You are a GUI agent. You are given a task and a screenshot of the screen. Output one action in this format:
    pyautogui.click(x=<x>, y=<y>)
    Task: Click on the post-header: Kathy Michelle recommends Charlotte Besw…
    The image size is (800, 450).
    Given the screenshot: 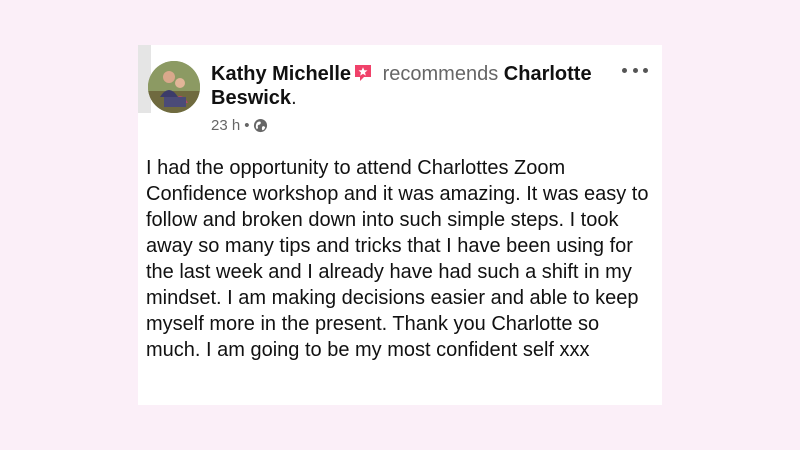 What is the action you would take?
    pyautogui.click(x=411, y=86)
    